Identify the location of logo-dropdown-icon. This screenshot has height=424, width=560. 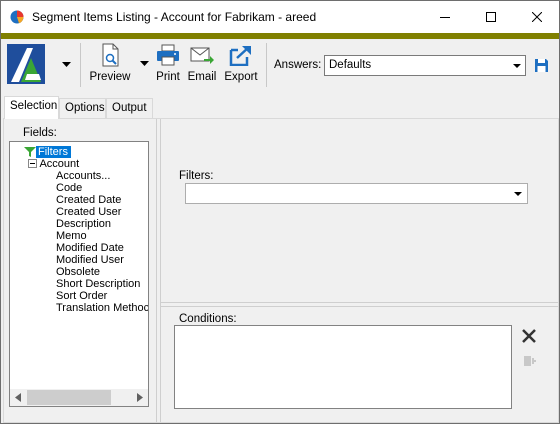
(66, 64).